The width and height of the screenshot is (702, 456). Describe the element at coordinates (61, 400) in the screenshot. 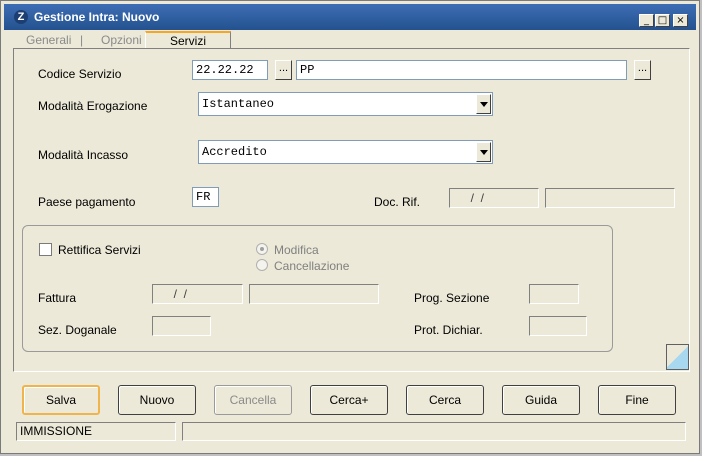

I see `salva-button: Salva` at that location.